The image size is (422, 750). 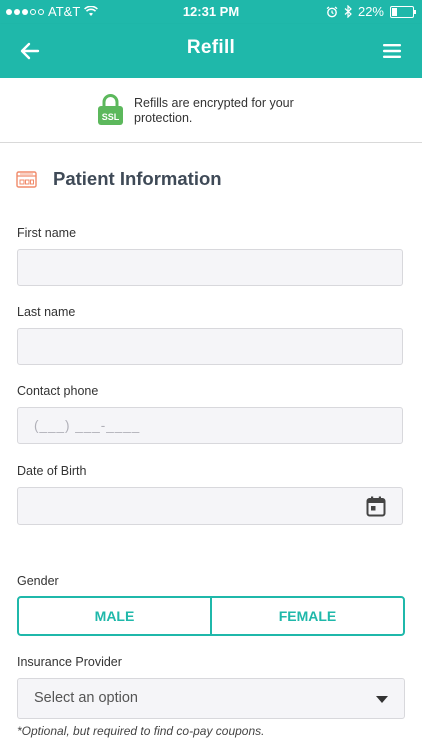 What do you see at coordinates (110, 109) in the screenshot?
I see `ssl-lock-icon: SSL` at bounding box center [110, 109].